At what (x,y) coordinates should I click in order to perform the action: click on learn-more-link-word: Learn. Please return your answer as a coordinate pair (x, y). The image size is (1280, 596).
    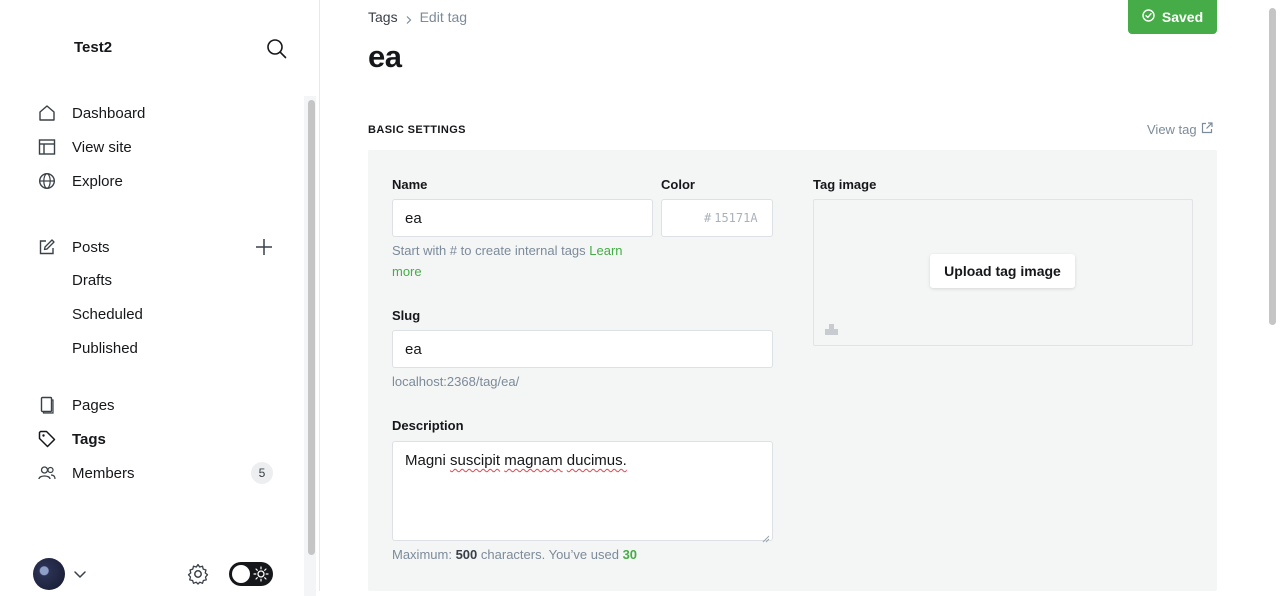
    Looking at the image, I should click on (606, 250).